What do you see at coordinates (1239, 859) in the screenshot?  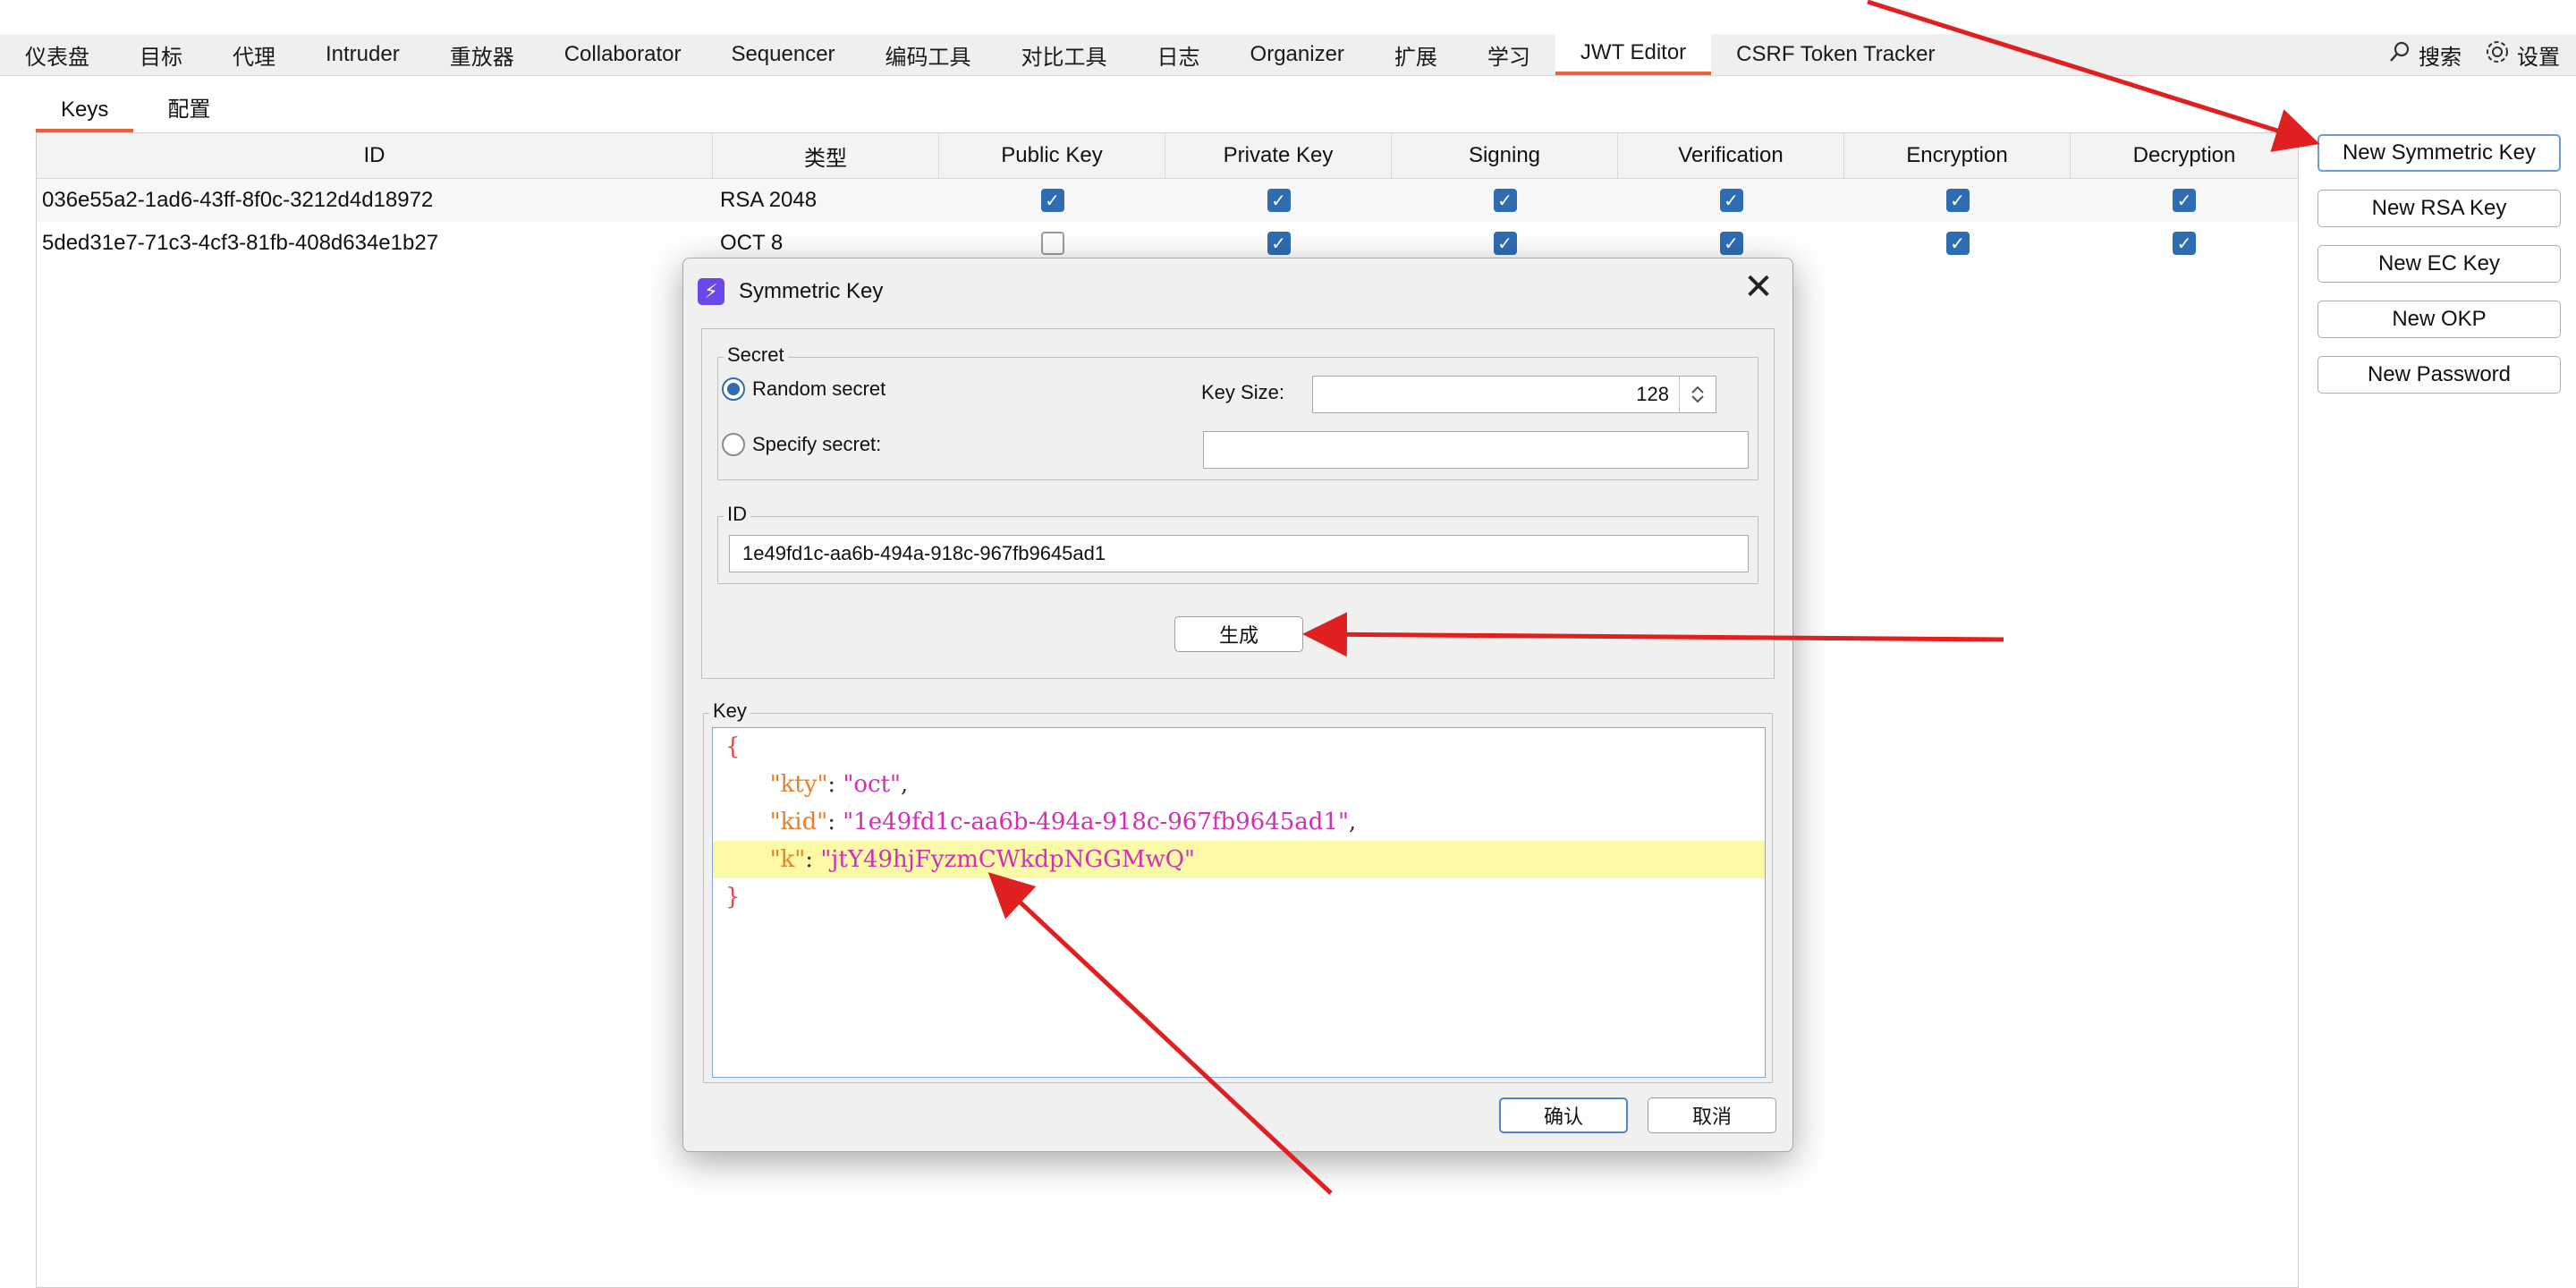 I see `code-line-highlighted: "k": "jtY49hjFyzmCWkdpNGGMwQ"` at bounding box center [1239, 859].